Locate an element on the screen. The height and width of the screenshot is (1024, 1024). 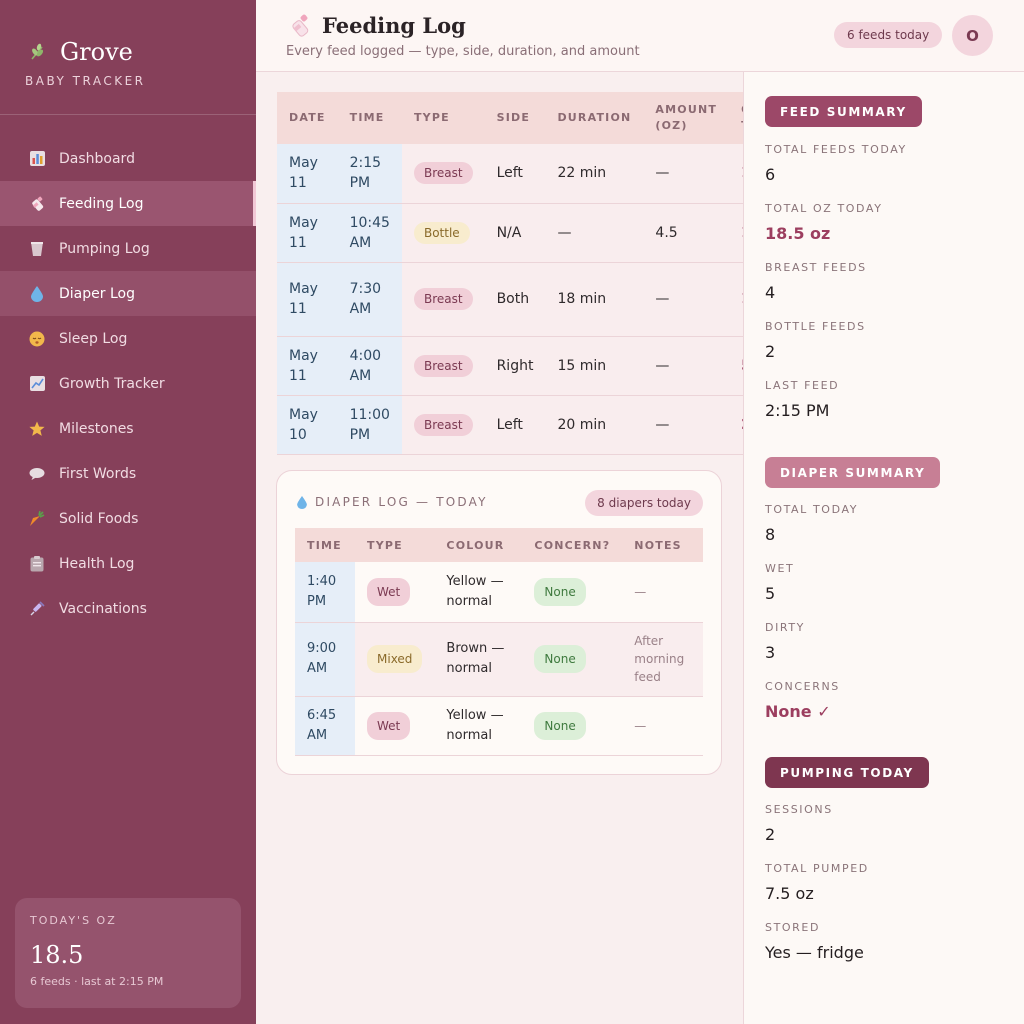
cell-type: Bottle is located at coordinates (443, 233).